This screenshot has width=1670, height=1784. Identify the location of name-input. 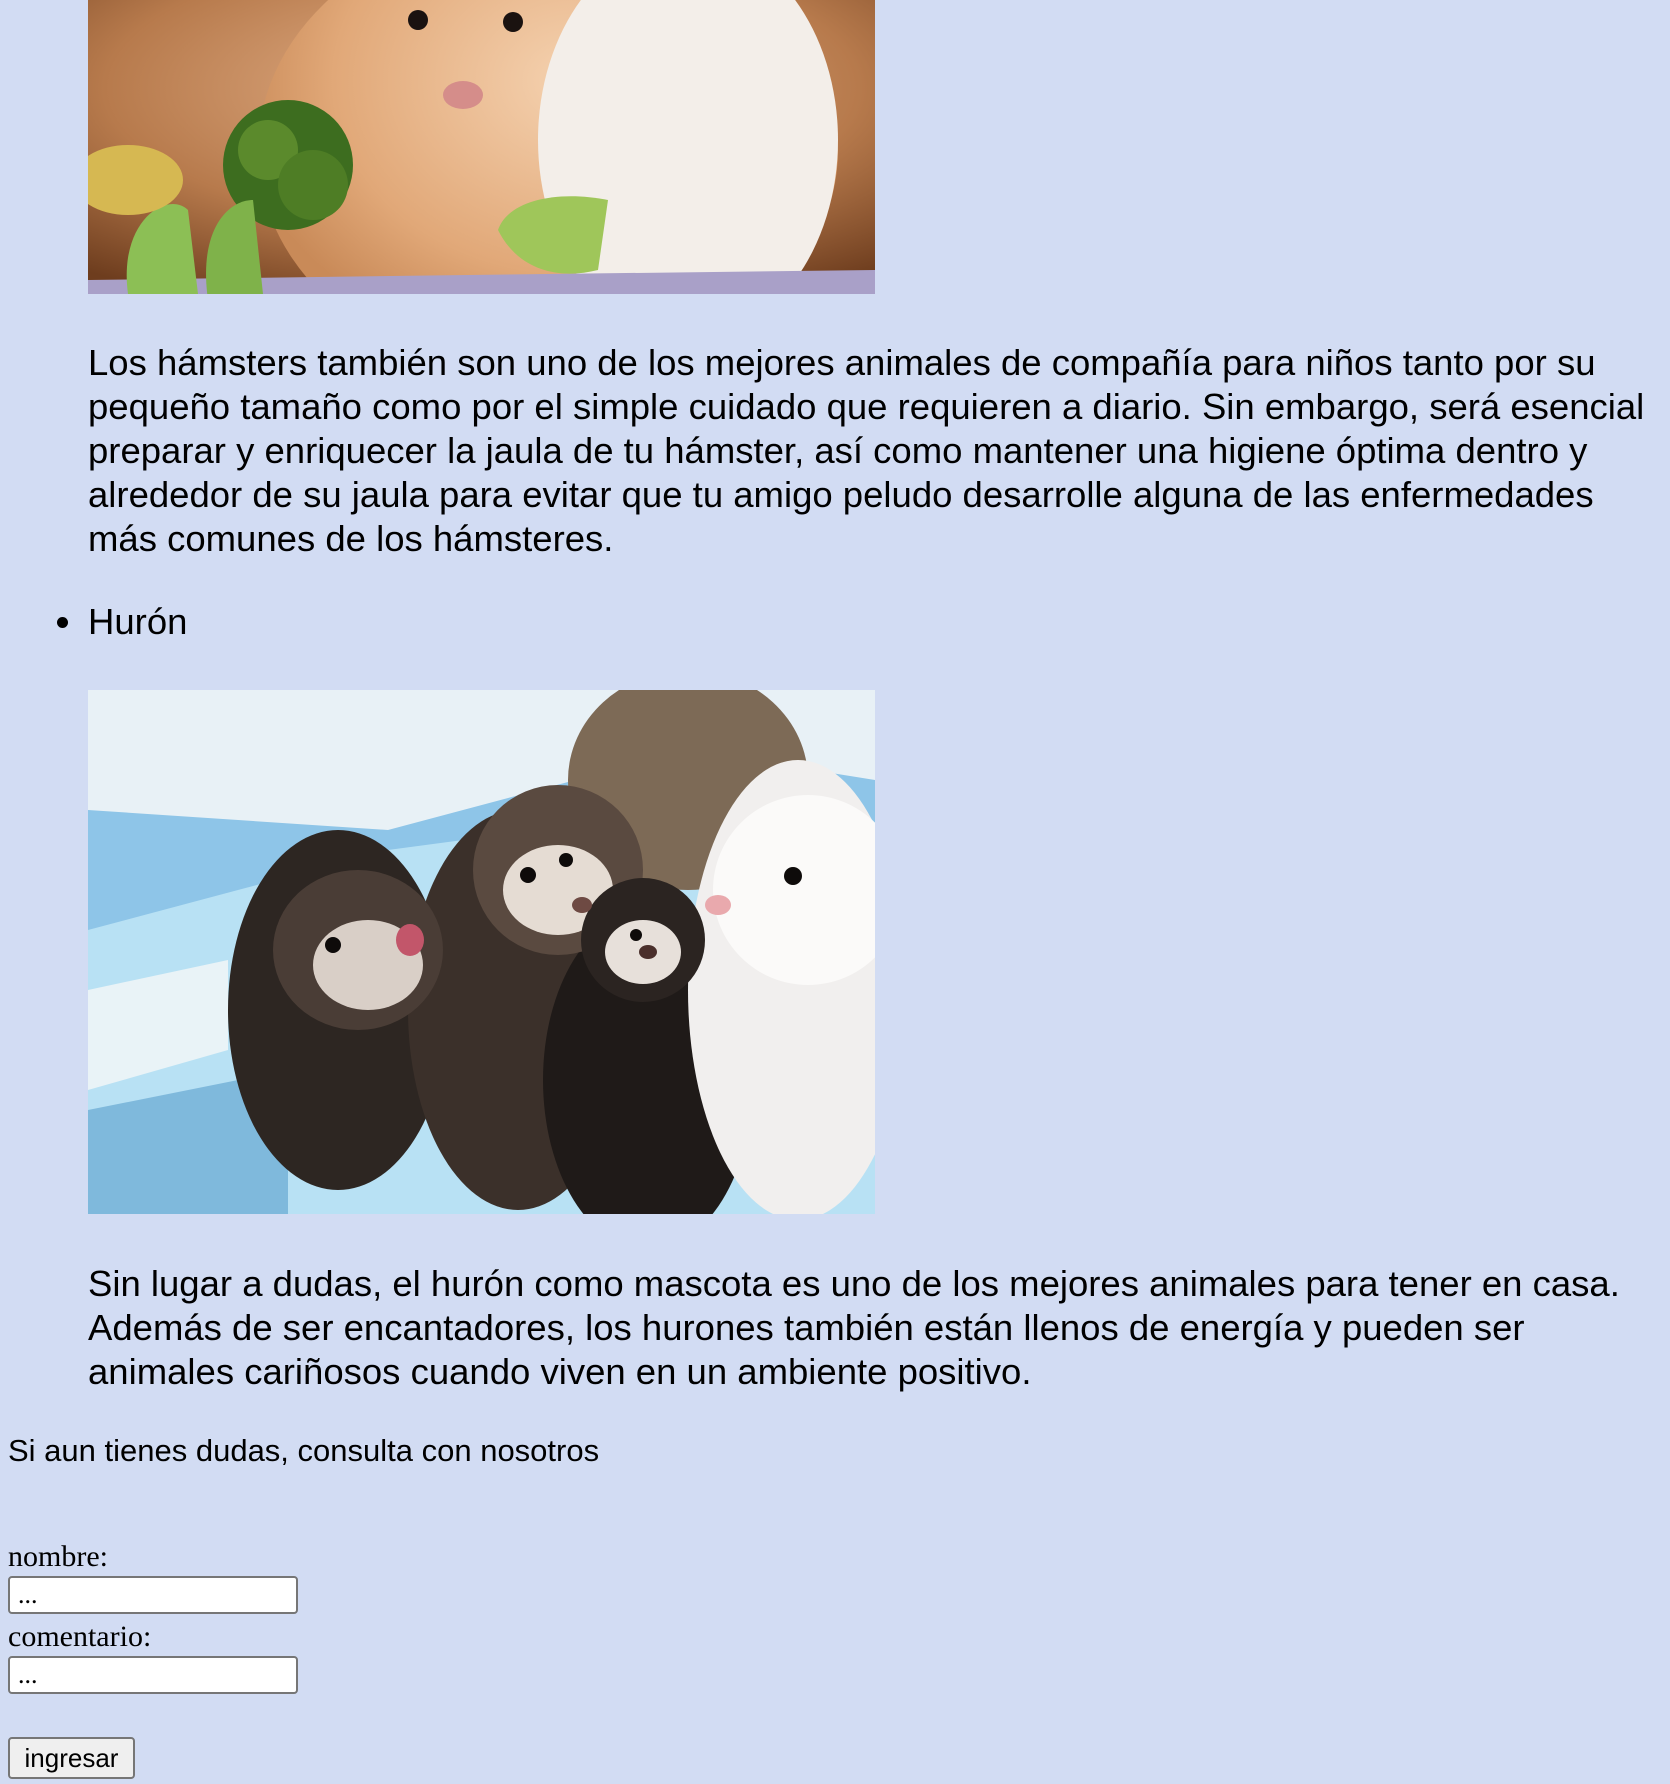
(153, 1595).